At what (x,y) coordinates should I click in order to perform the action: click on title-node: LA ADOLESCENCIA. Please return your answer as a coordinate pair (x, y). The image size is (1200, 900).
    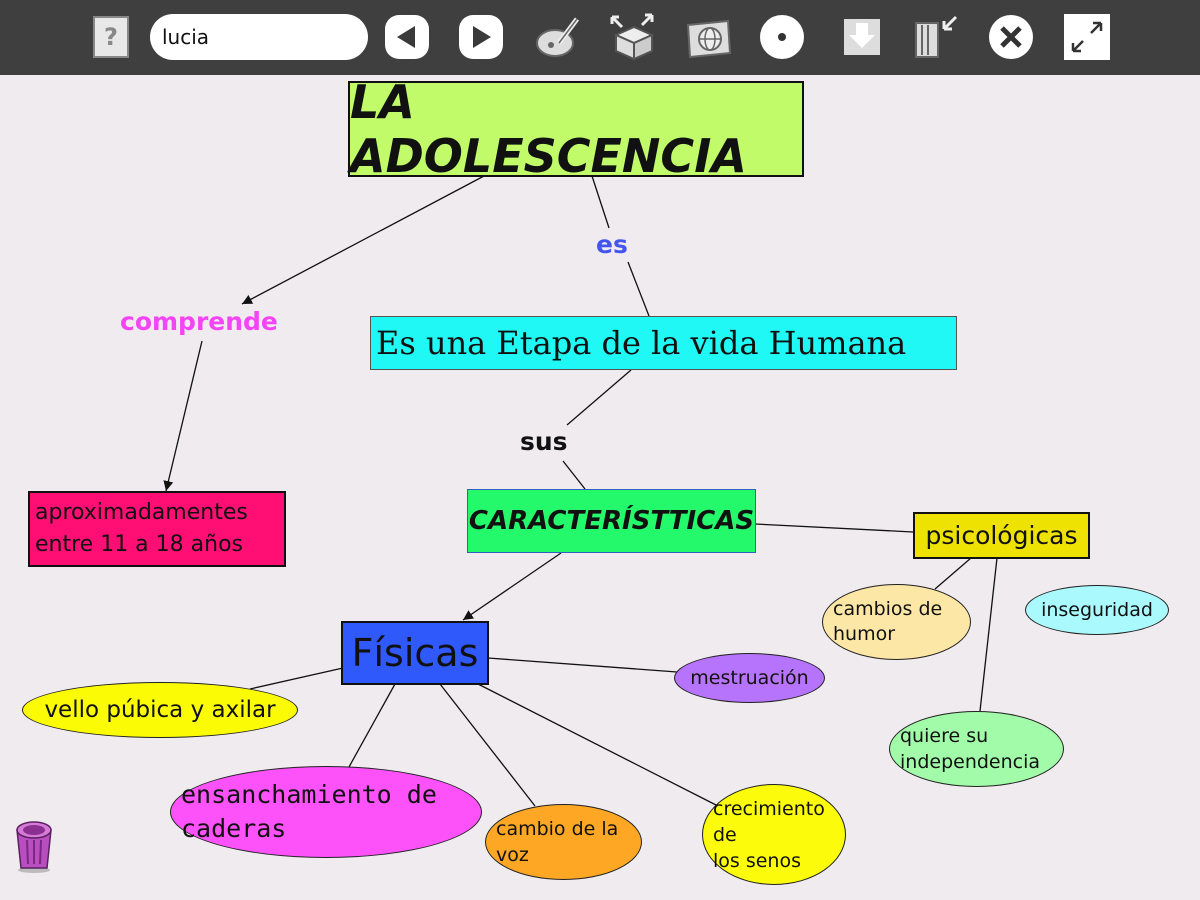
    Looking at the image, I should click on (576, 129).